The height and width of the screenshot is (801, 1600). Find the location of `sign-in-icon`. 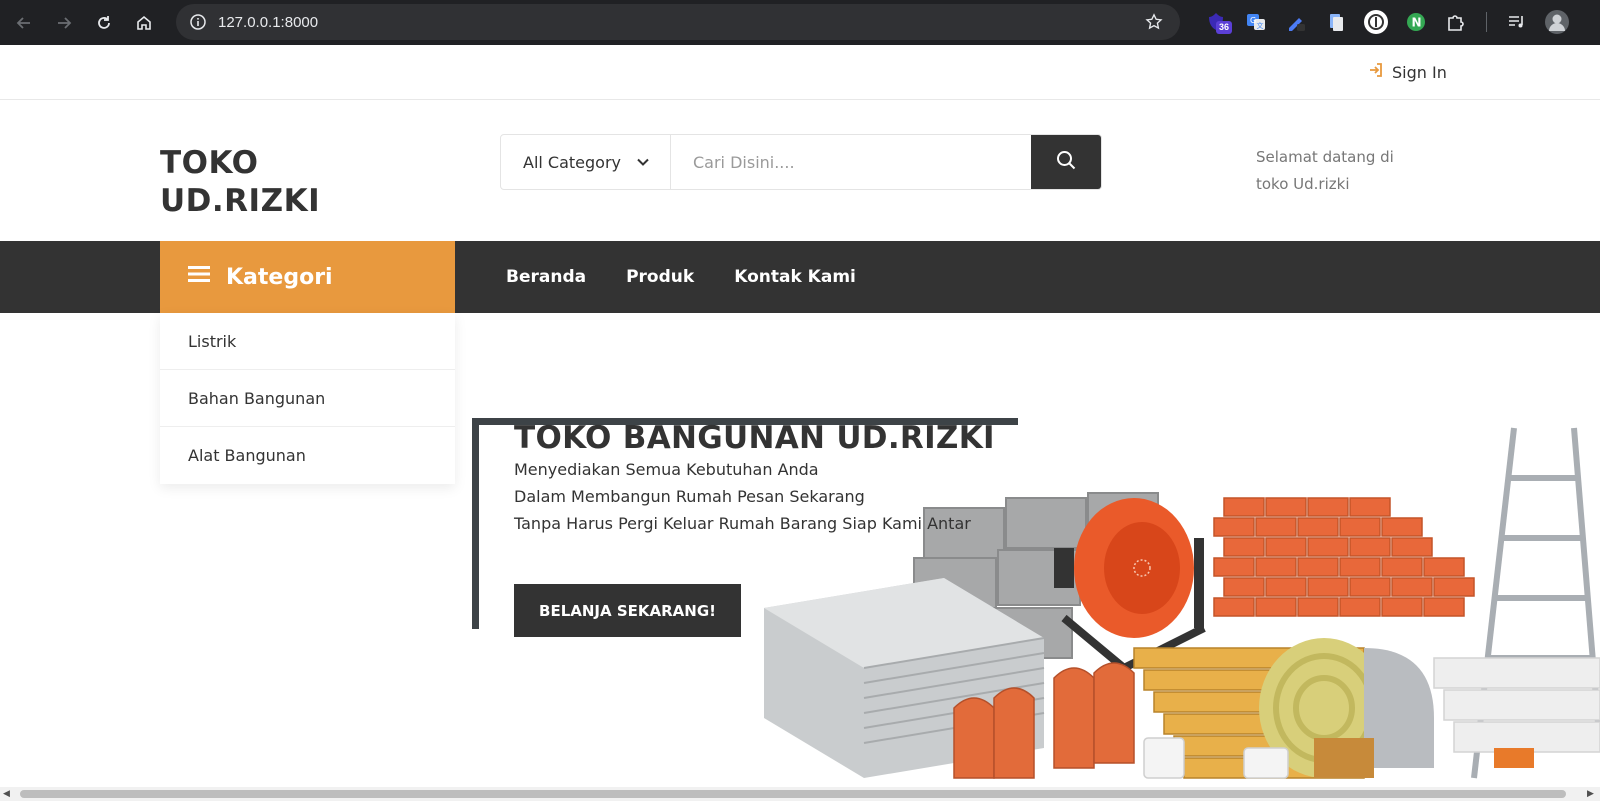

sign-in-icon is located at coordinates (1376, 72).